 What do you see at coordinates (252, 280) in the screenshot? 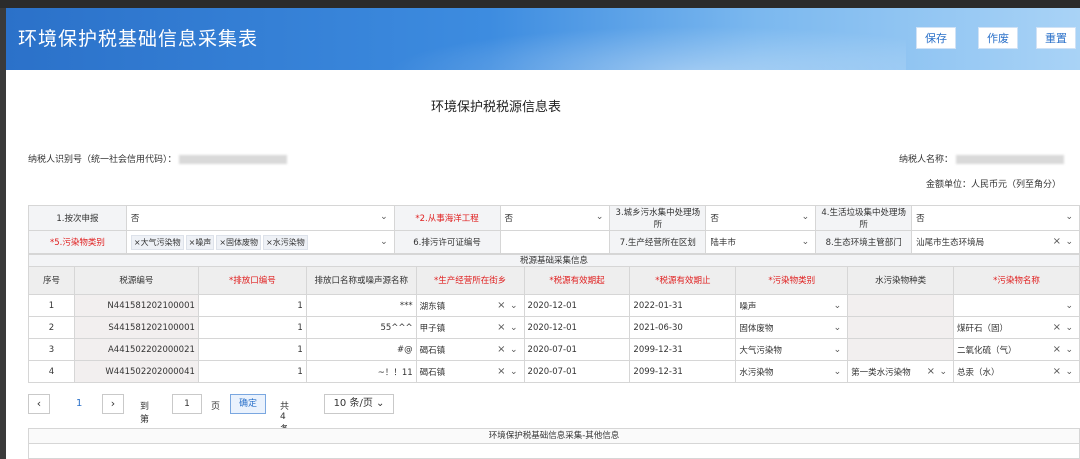
I see `col-header-port: *排放口编号` at bounding box center [252, 280].